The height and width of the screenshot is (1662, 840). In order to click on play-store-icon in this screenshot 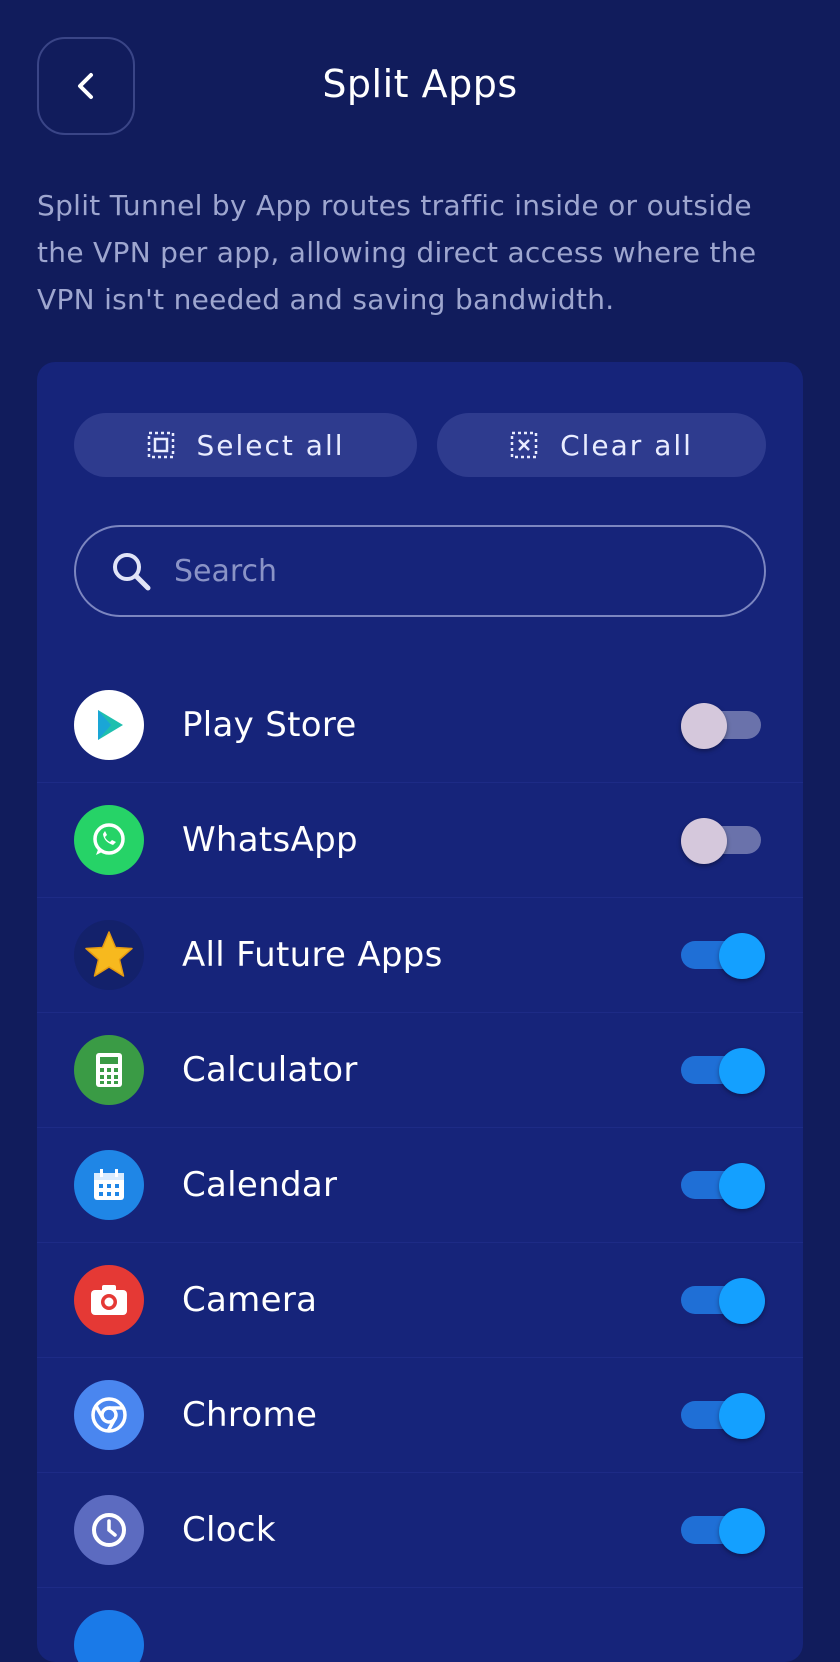, I will do `click(109, 725)`.